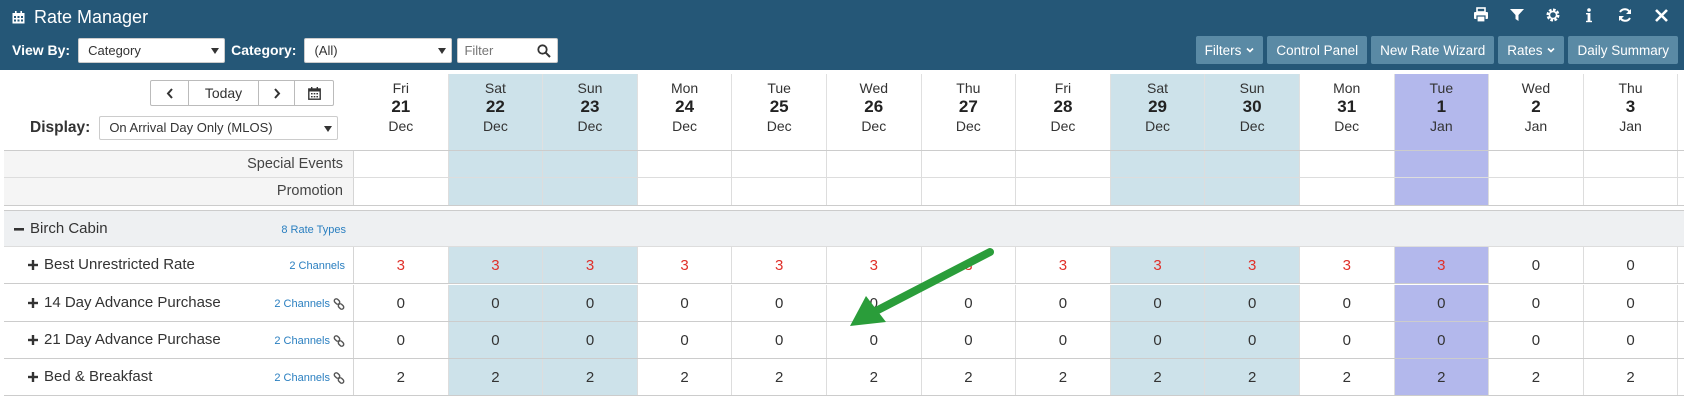 The image size is (1684, 417). What do you see at coordinates (1347, 112) in the screenshot?
I see `date-column-header: Mon 31 Dec` at bounding box center [1347, 112].